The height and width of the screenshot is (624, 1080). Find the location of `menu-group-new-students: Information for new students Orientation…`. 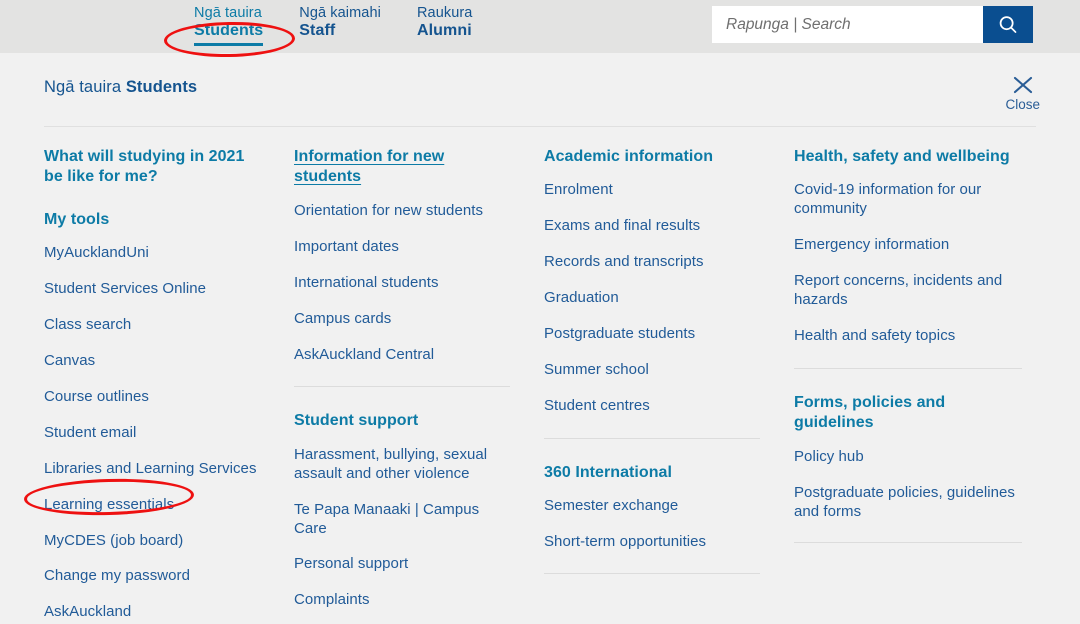

menu-group-new-students: Information for new students Orientation… is located at coordinates (402, 255).